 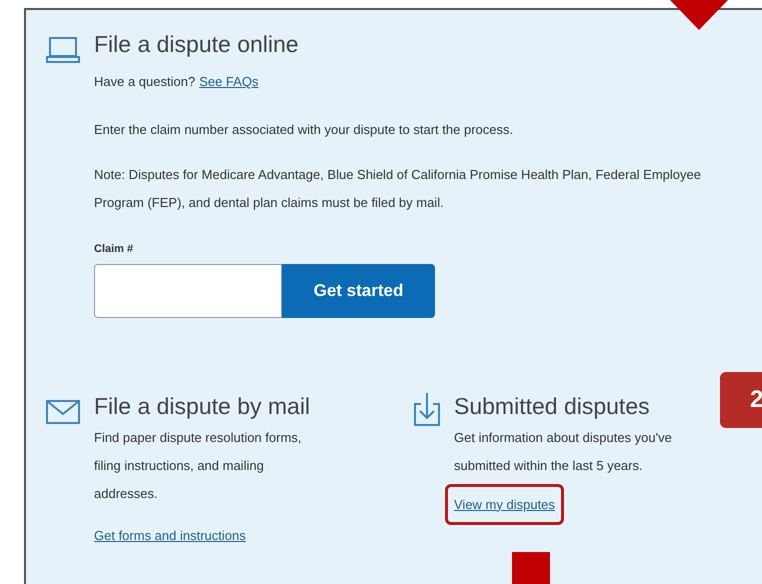 What do you see at coordinates (304, 129) in the screenshot?
I see `instruction-text: Enter the claim number associated with your dispute to start the process.` at bounding box center [304, 129].